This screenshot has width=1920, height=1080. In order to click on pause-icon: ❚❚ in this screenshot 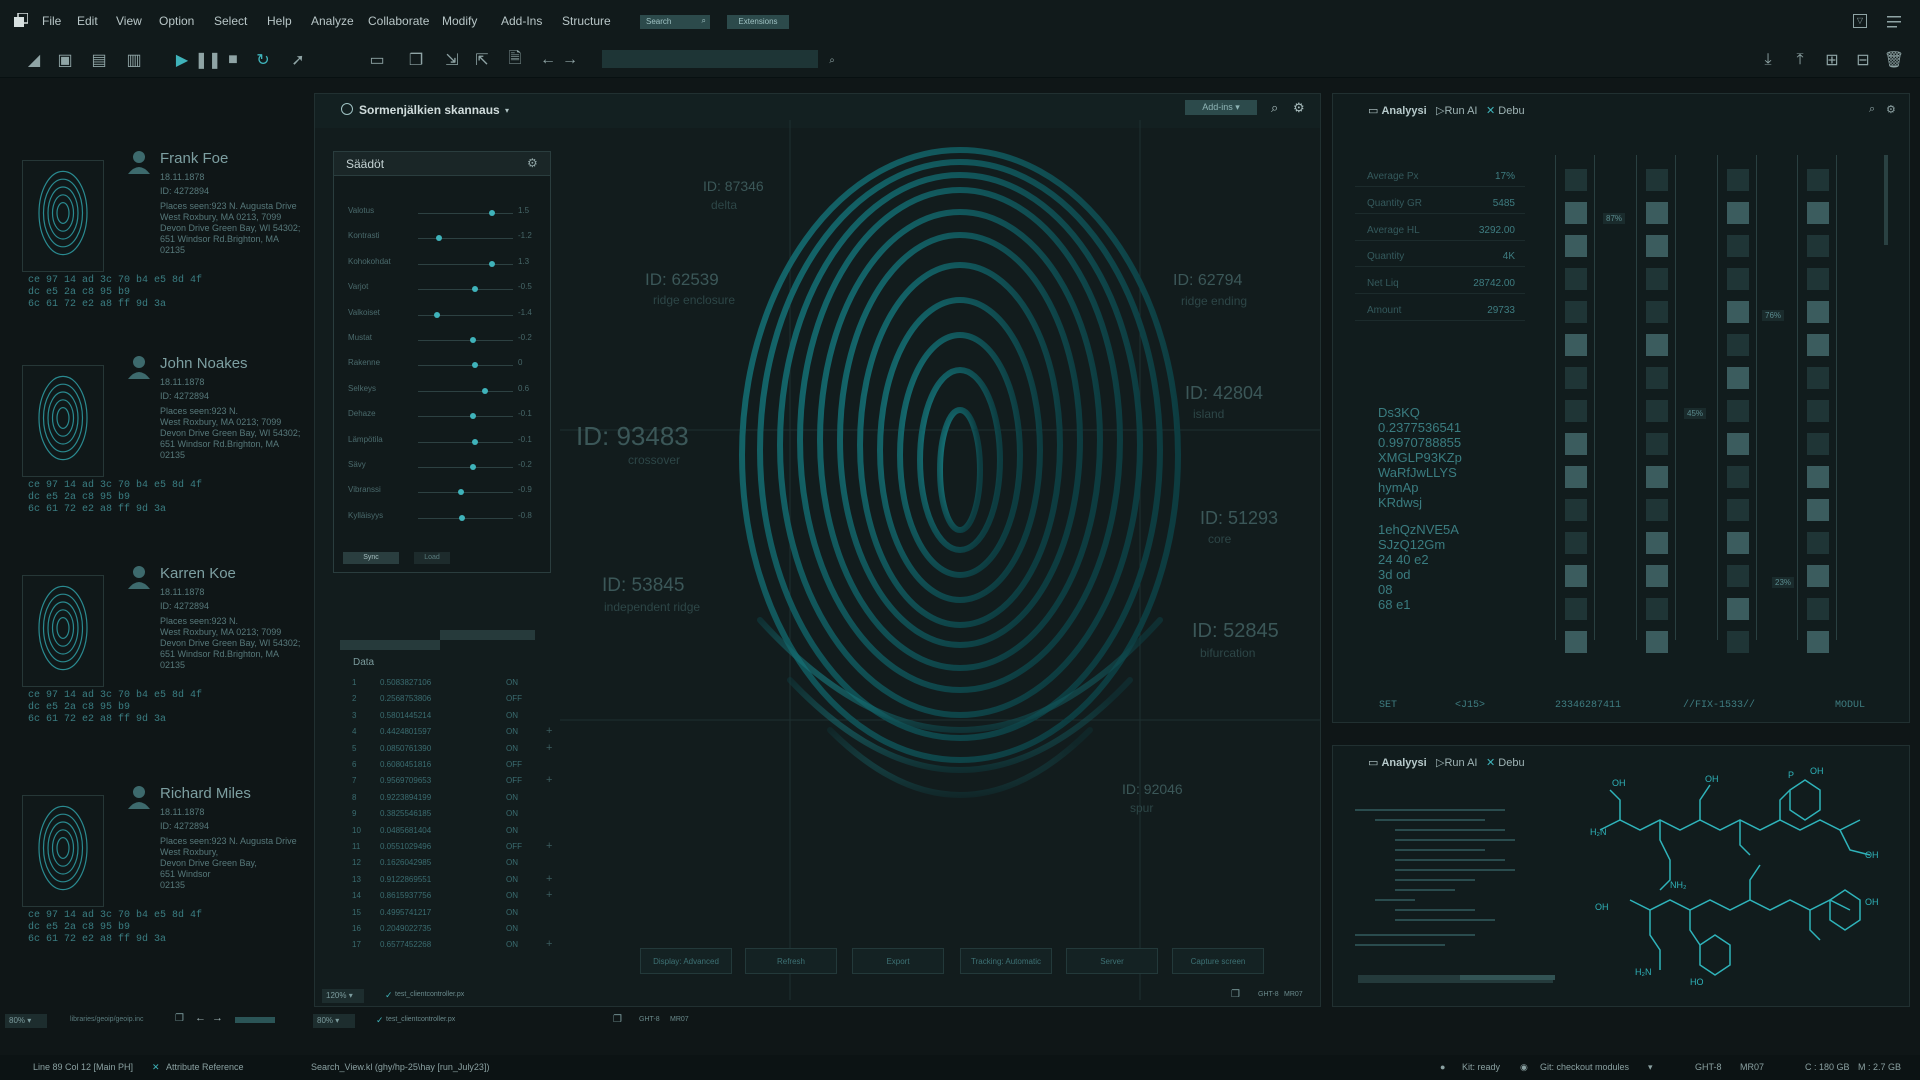, I will do `click(208, 60)`.